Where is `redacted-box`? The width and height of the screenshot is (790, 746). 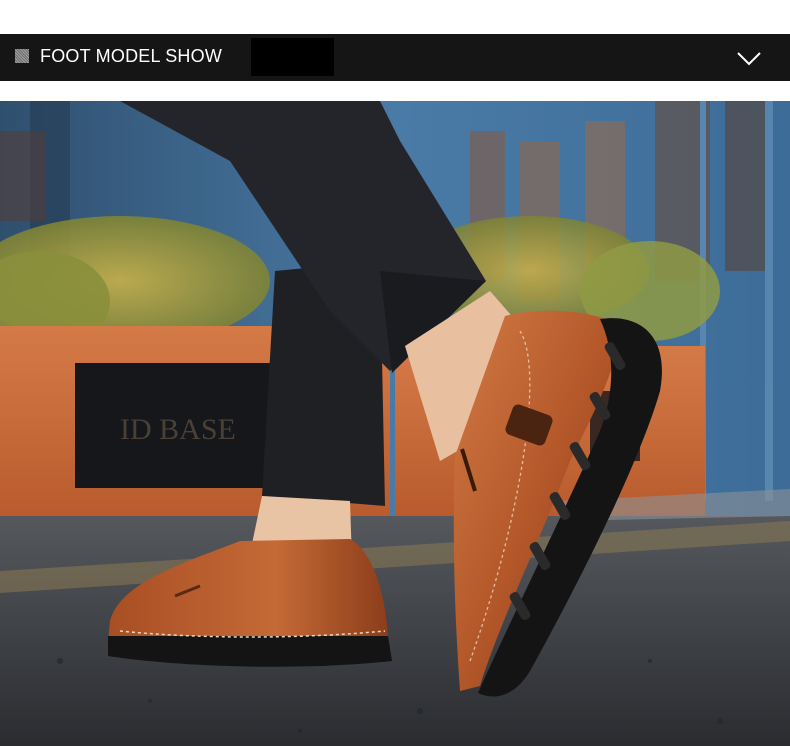
redacted-box is located at coordinates (292, 57).